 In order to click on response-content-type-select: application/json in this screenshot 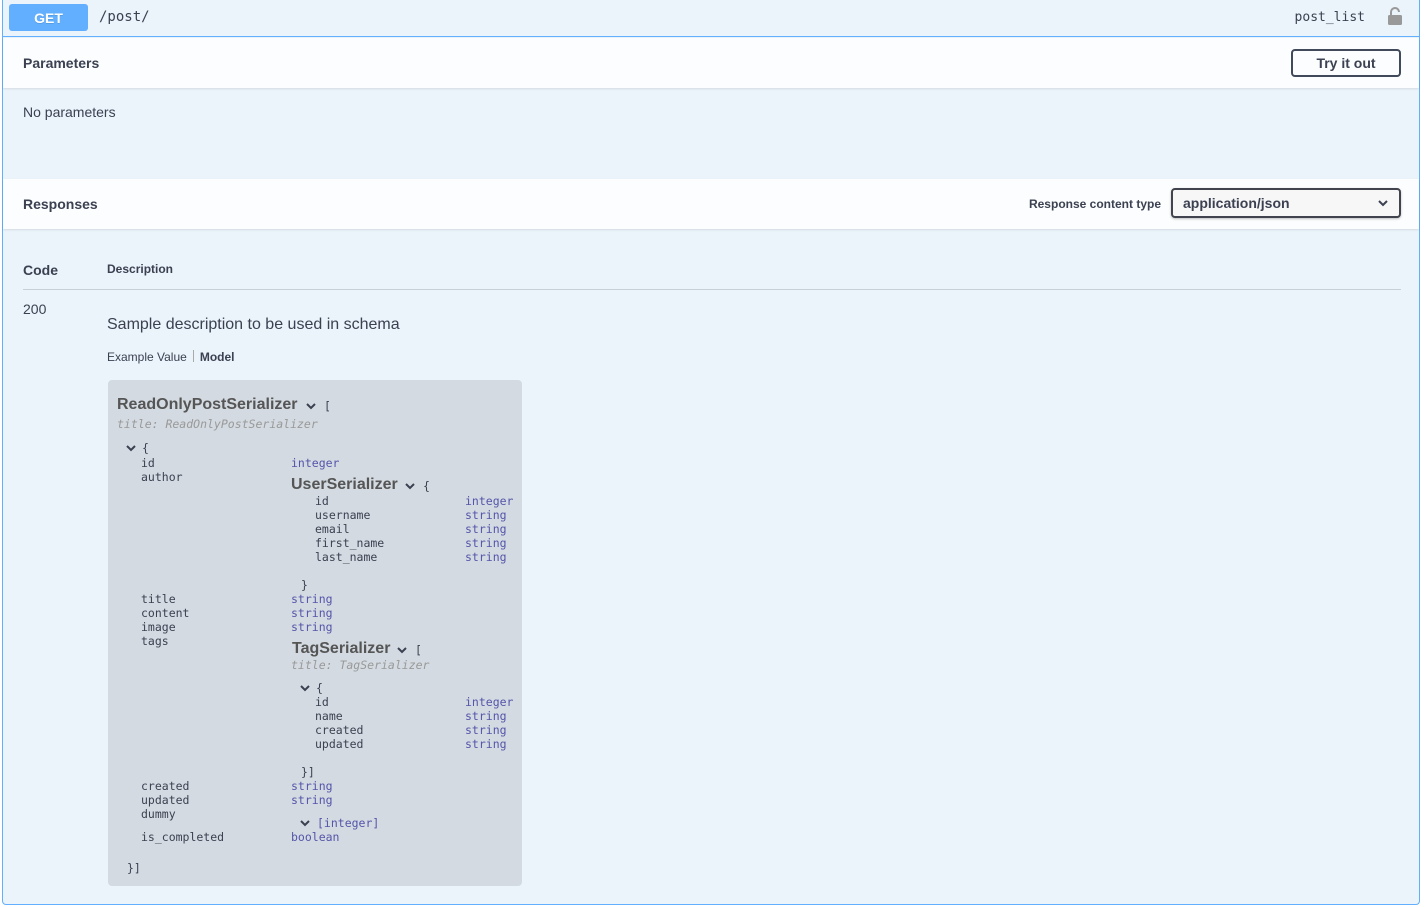, I will do `click(1286, 203)`.